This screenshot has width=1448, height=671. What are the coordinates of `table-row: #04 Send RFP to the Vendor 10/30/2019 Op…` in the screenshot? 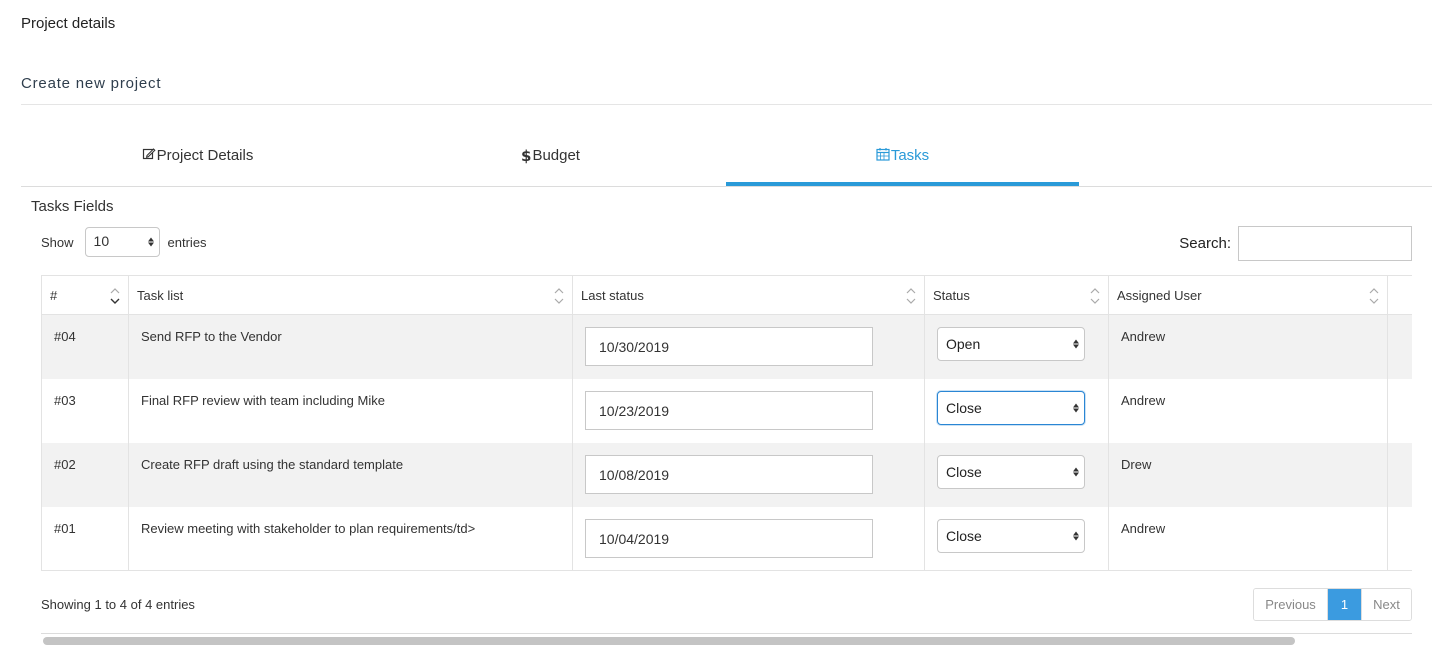 It's located at (726, 346).